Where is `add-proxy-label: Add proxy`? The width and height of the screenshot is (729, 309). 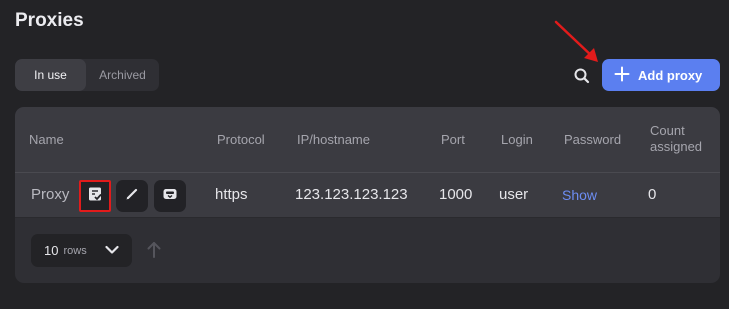
add-proxy-label: Add proxy is located at coordinates (670, 75).